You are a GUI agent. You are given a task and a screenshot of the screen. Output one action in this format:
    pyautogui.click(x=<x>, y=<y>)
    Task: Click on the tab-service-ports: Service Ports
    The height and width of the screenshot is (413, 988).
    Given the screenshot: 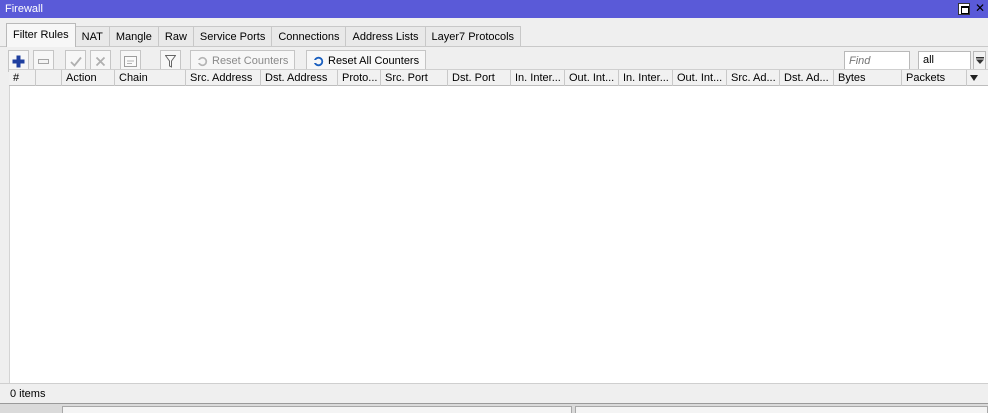 What is the action you would take?
    pyautogui.click(x=232, y=36)
    